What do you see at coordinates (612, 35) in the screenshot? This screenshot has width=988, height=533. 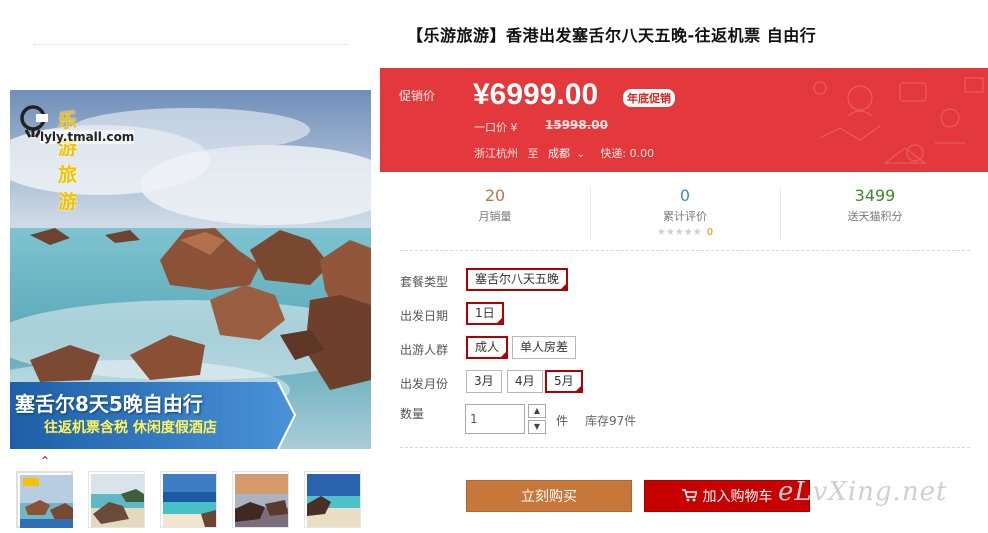 I see `product-title: 【乐游旅游】香港出发塞舌尔八天五晚-往返机票 自由行` at bounding box center [612, 35].